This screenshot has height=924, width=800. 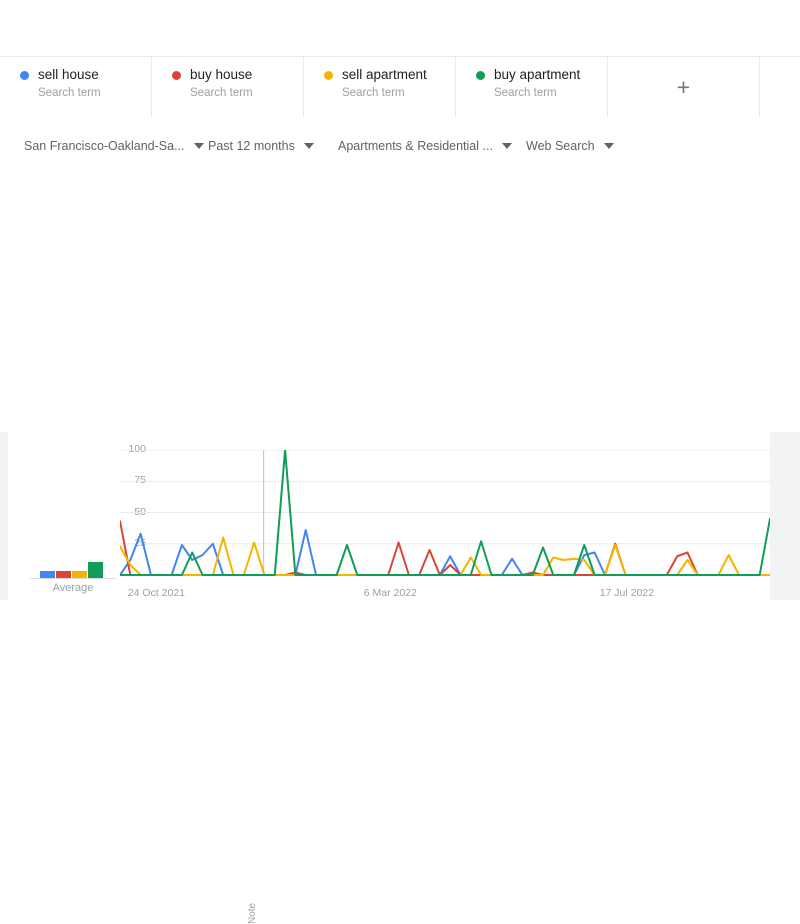 What do you see at coordinates (445, 513) in the screenshot?
I see `plot-svg` at bounding box center [445, 513].